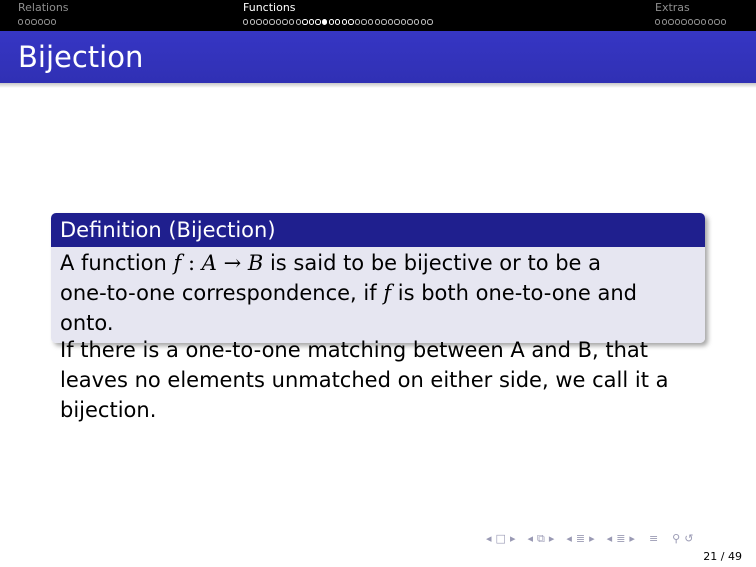  What do you see at coordinates (676, 539) in the screenshot?
I see `search-icon: ⚲` at bounding box center [676, 539].